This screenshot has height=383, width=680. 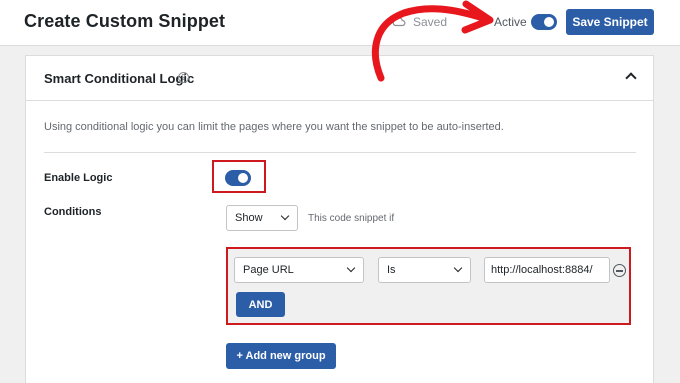 What do you see at coordinates (430, 22) in the screenshot?
I see `saved-status: Saved` at bounding box center [430, 22].